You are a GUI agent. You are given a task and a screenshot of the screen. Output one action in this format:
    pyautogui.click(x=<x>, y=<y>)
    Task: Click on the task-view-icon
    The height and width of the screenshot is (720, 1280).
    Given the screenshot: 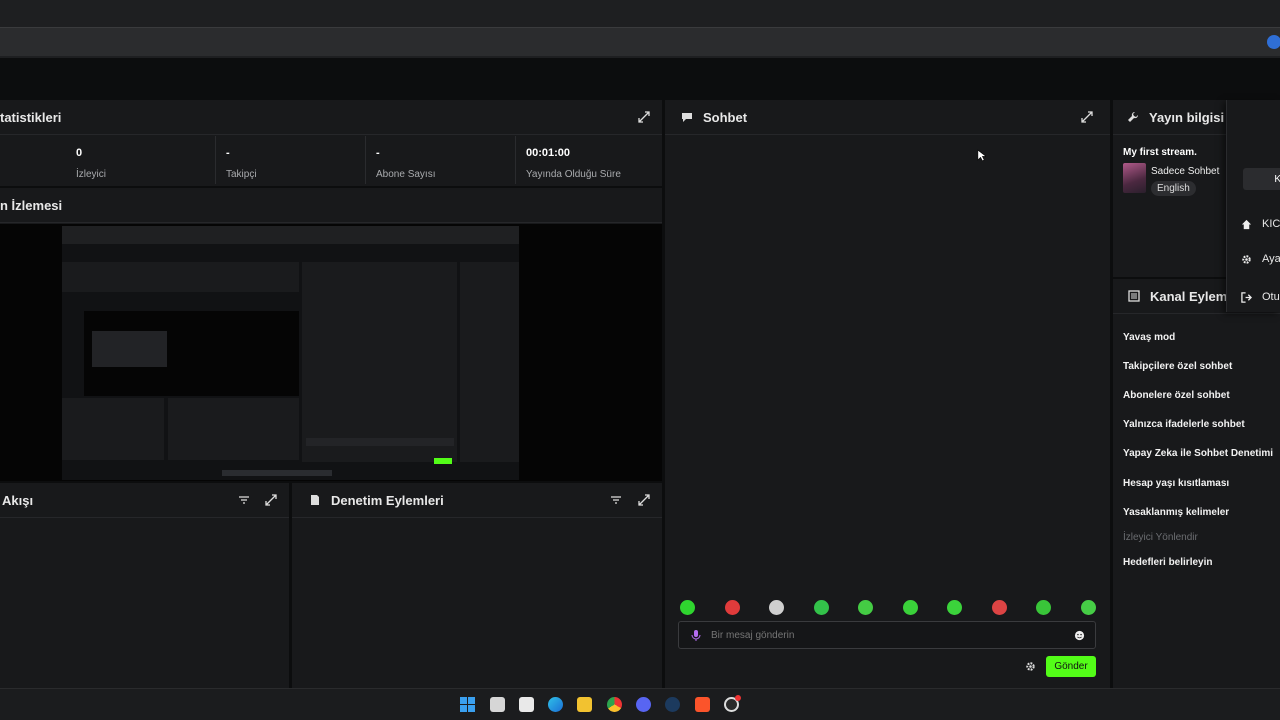 What is the action you would take?
    pyautogui.click(x=497, y=704)
    